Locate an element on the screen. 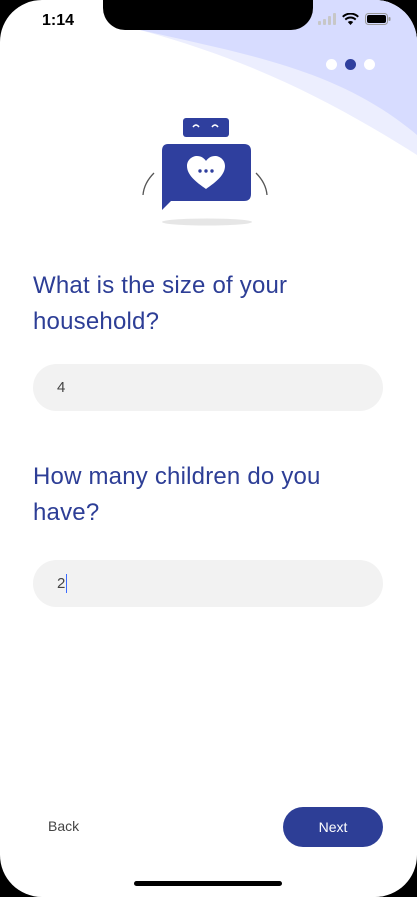 This screenshot has width=417, height=897. progress-dot-active is located at coordinates (350, 64).